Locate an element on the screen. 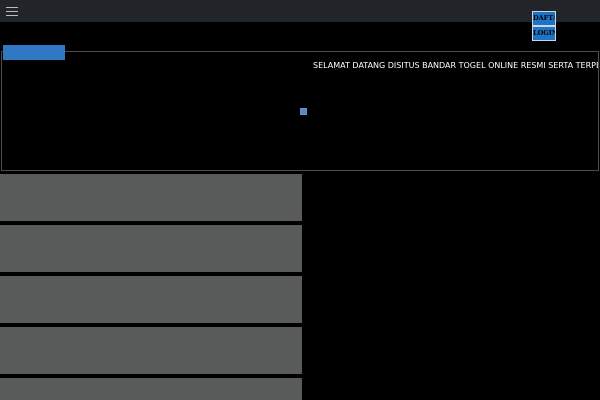  daftar-button: DAFTAR is located at coordinates (544, 18).